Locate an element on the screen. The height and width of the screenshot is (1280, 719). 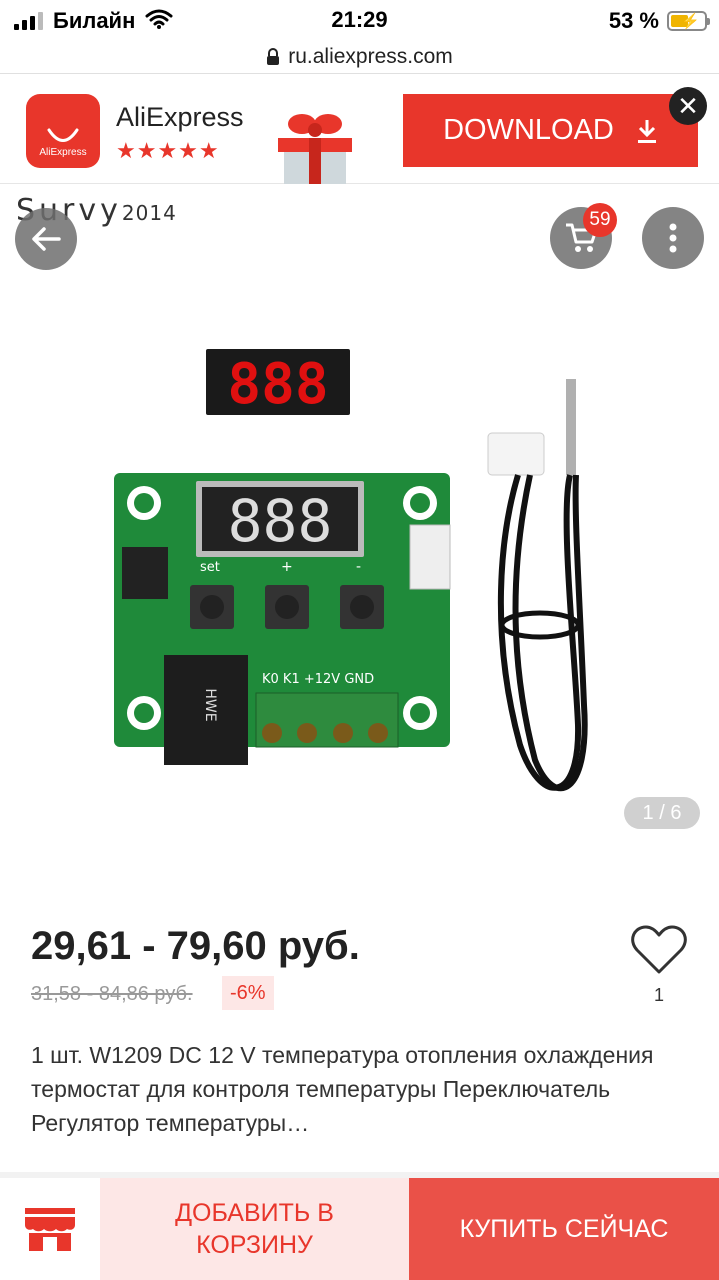
arrow-left-icon is located at coordinates (46, 239).